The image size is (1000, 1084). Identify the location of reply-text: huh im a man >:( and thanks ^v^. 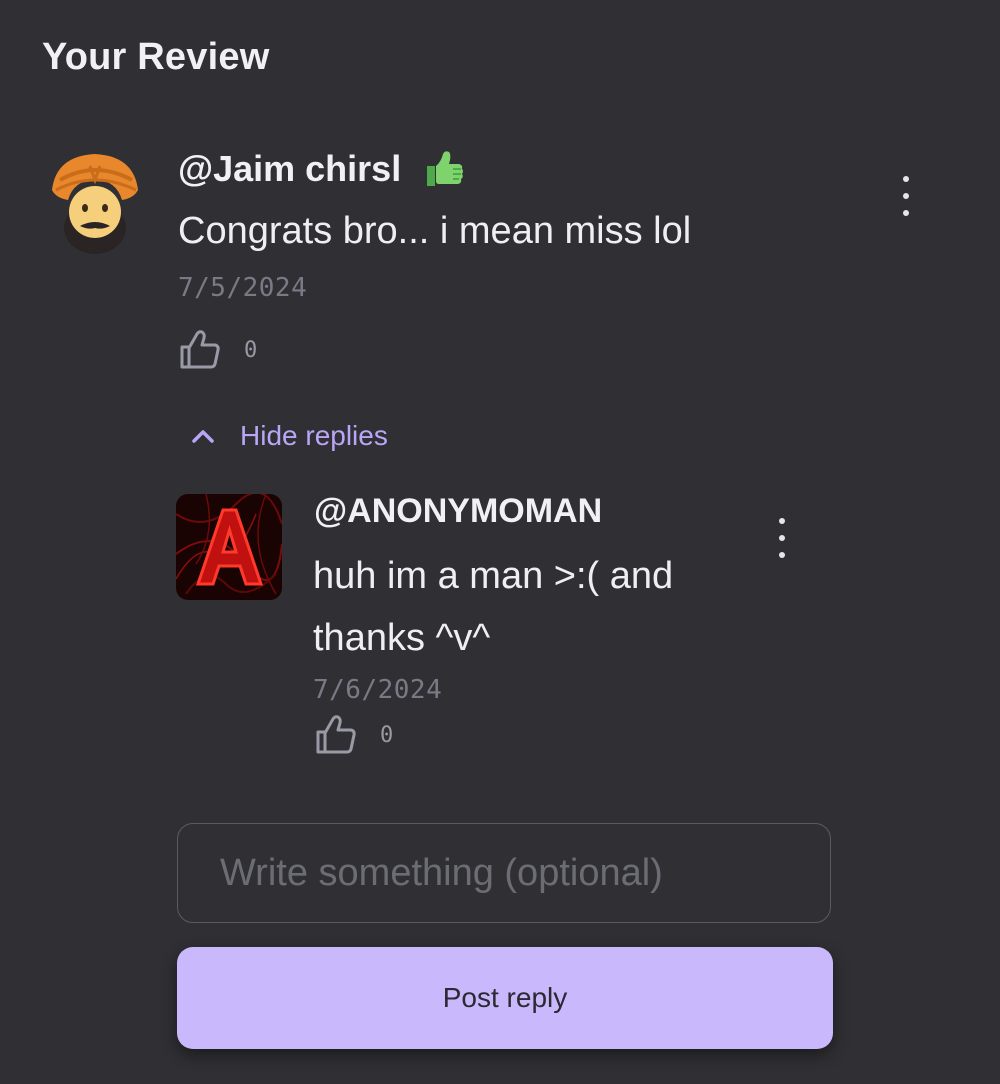
(493, 607).